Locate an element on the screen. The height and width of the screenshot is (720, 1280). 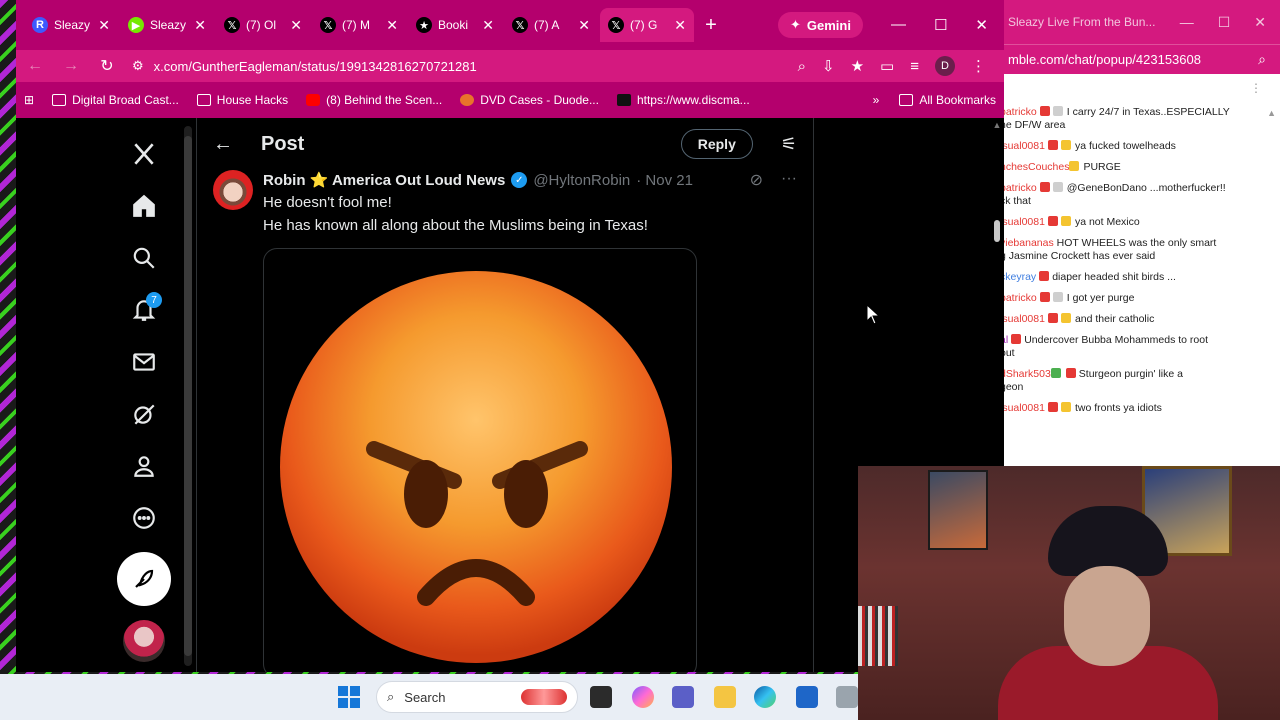
gemini-button: ✦ Gemini is located at coordinates (820, 25).